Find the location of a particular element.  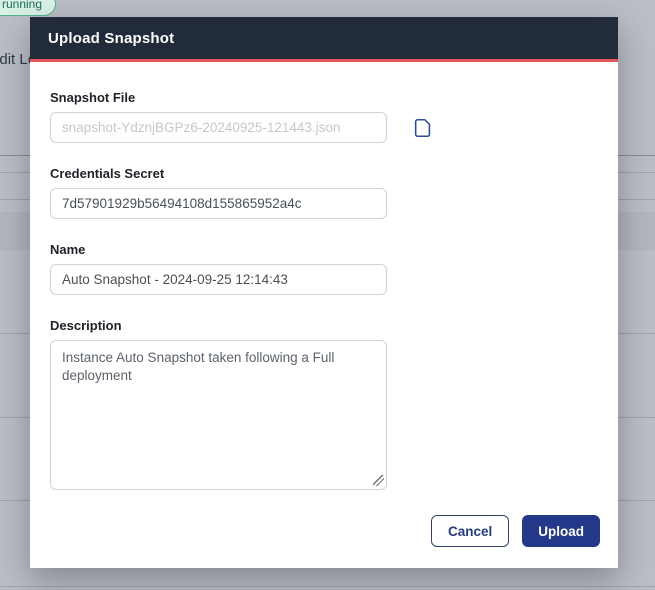

credentials-secret-label: Credentials Secret is located at coordinates (107, 173).